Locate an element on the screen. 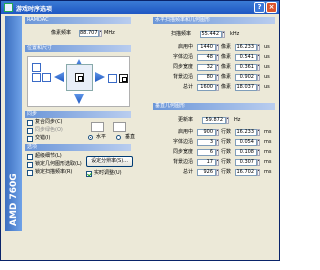 This screenshot has height=270, width=320. refresh-rate-spinner is located at coordinates (227, 120).